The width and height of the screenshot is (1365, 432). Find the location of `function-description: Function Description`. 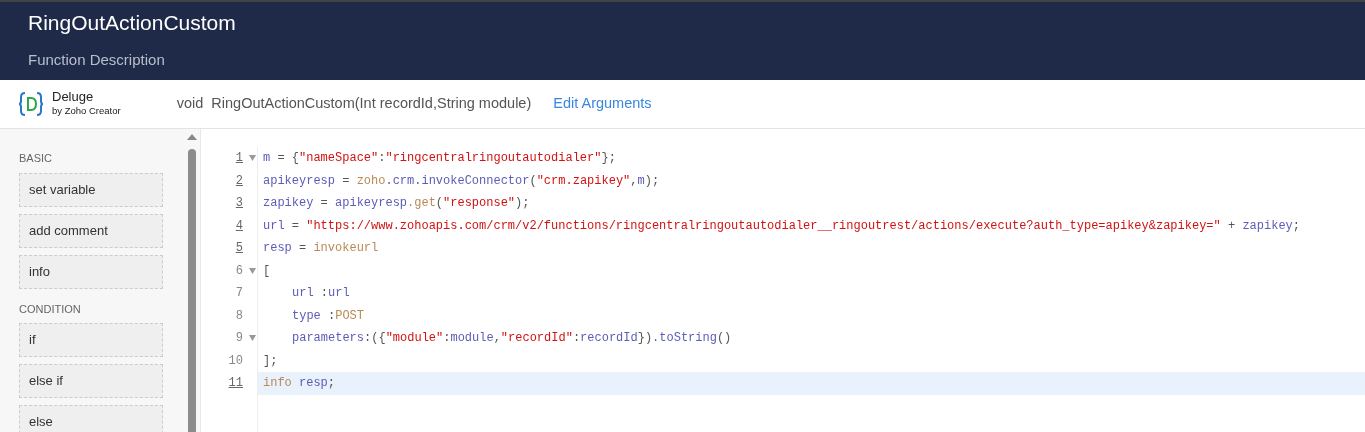

function-description: Function Description is located at coordinates (96, 60).